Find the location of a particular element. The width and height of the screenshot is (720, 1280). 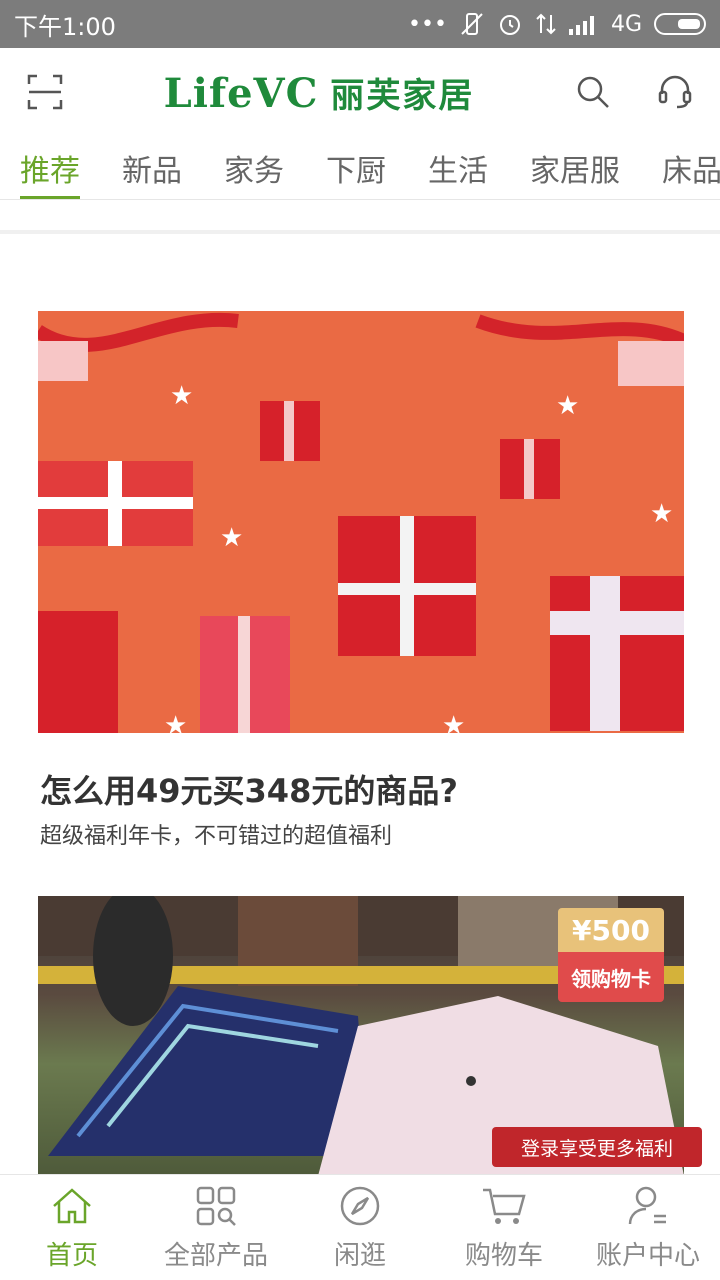

search-button is located at coordinates (593, 92).